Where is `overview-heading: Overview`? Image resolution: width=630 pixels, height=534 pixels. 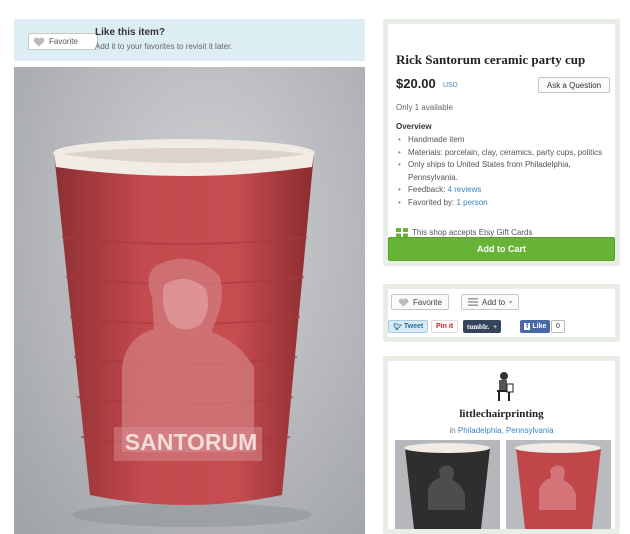
overview-heading: Overview is located at coordinates (414, 126).